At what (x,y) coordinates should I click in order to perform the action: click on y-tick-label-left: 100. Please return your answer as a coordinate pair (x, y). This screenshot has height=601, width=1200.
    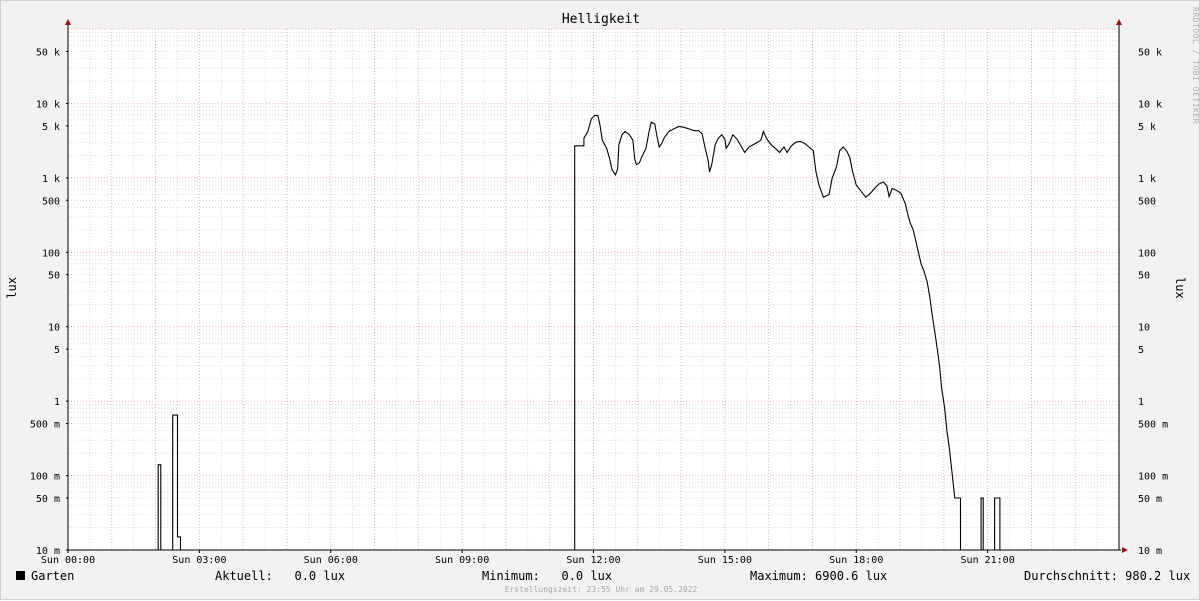
    Looking at the image, I should click on (51, 253).